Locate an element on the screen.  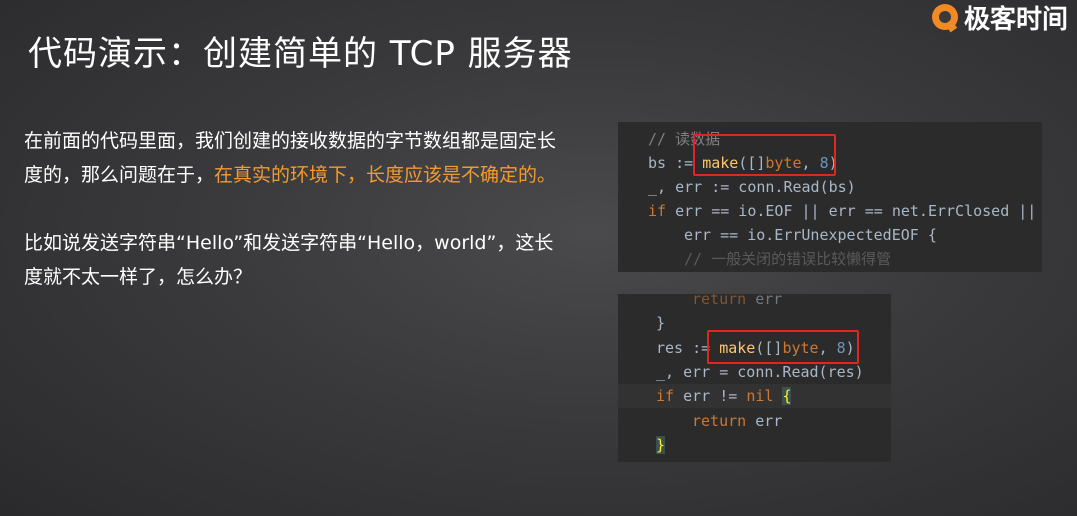
brand-logo: 极客时间 is located at coordinates (1004, 17).